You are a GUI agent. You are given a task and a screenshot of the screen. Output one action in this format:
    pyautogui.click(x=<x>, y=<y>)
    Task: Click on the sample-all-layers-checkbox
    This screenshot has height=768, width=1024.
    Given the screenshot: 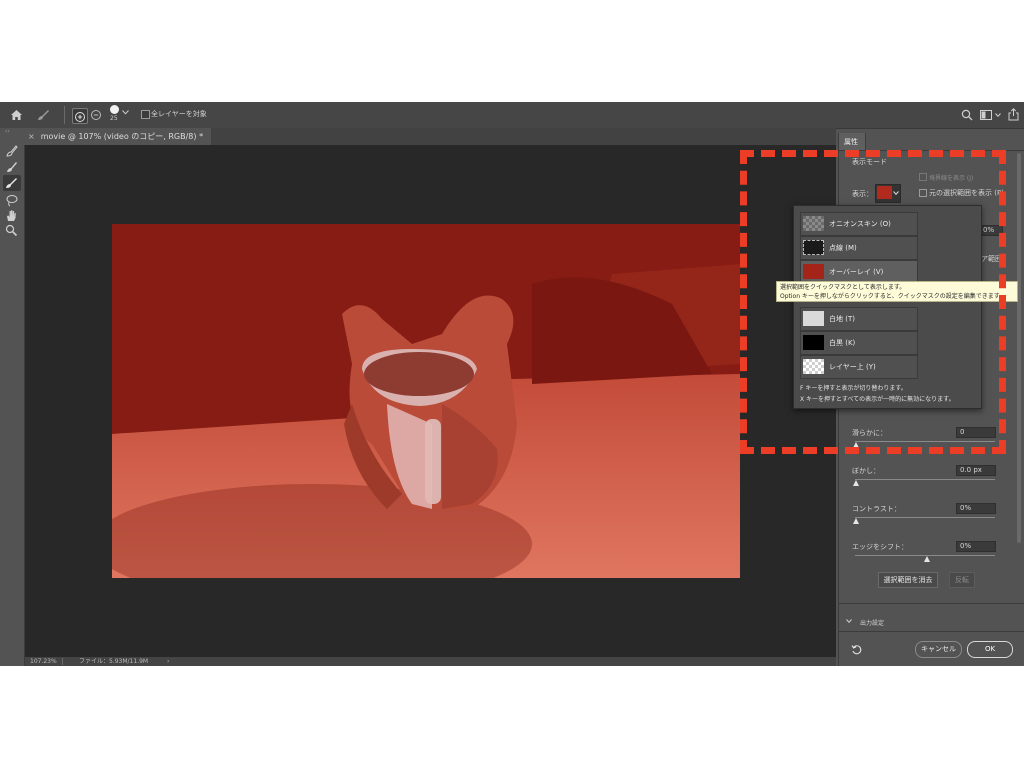 What is the action you would take?
    pyautogui.click(x=145, y=114)
    